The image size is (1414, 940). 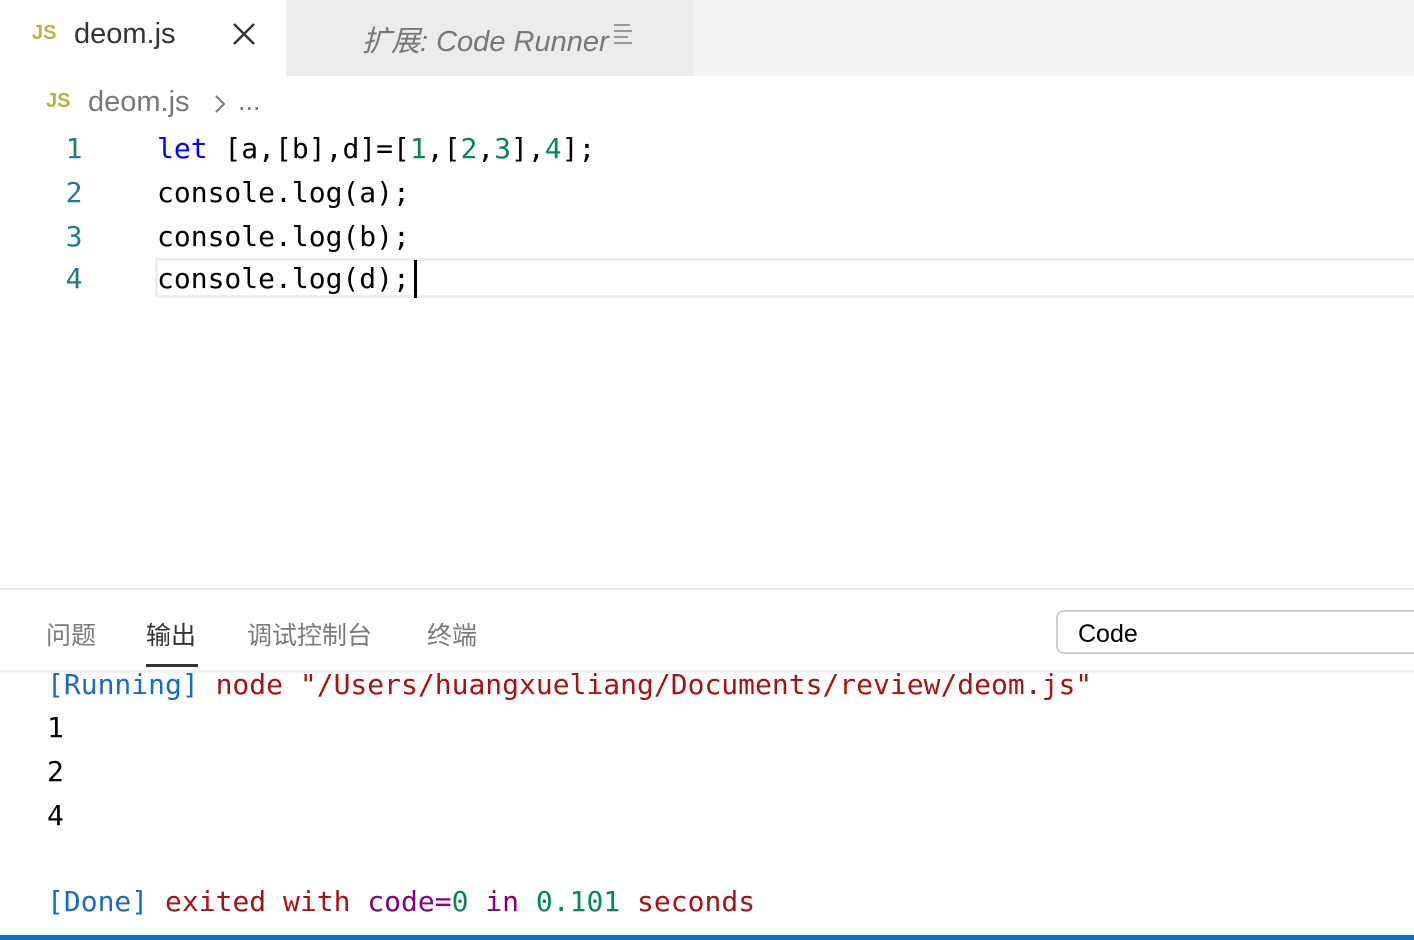 What do you see at coordinates (55, 727) in the screenshot?
I see `output-result-line: 1` at bounding box center [55, 727].